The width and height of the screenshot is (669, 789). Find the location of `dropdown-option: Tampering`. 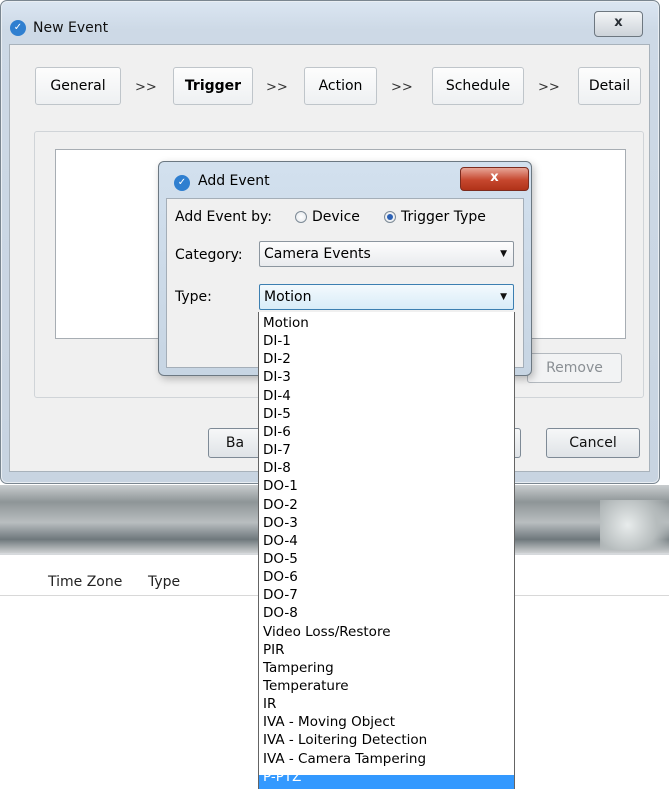

dropdown-option: Tampering is located at coordinates (298, 668).